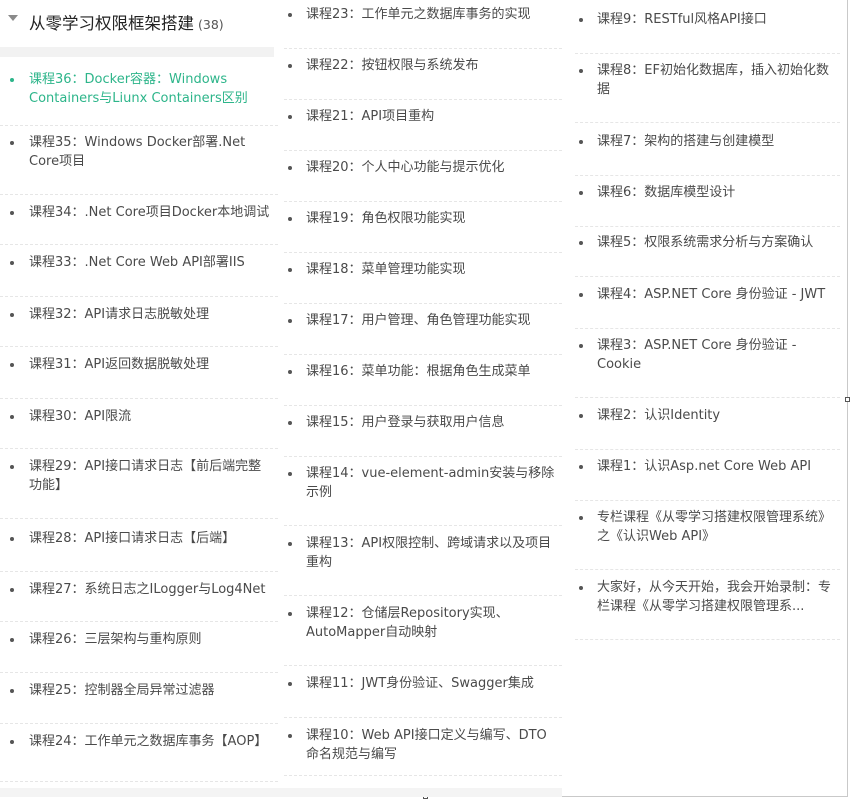  Describe the element at coordinates (423, 696) in the screenshot. I see `course-item: 课程11：JWT身份验证、Swagger集成` at that location.